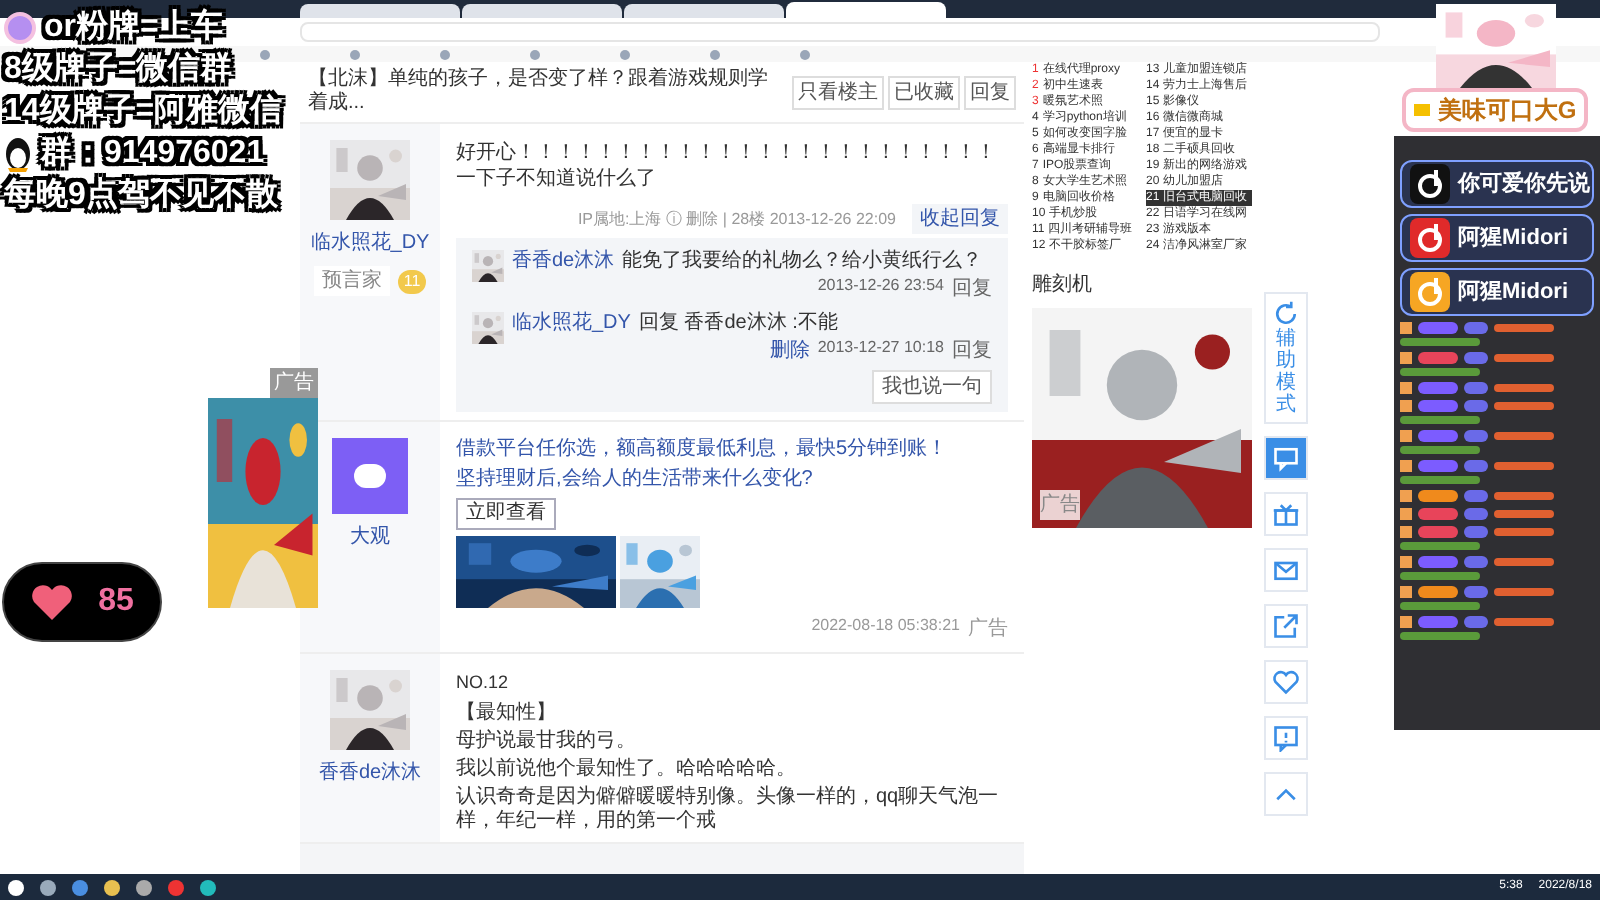  What do you see at coordinates (736, 219) in the screenshot?
I see `post-meta: IP属地:上海 ⓘ 删除 | 28楼 2013-12-26 22:09` at bounding box center [736, 219].